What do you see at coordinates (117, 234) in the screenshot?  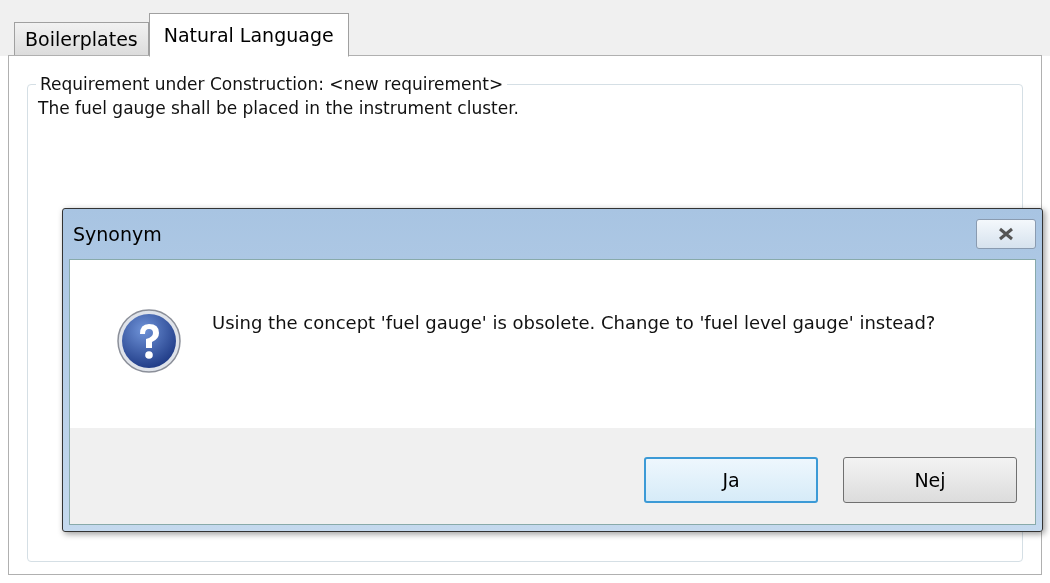 I see `dialog-title: Synonym` at bounding box center [117, 234].